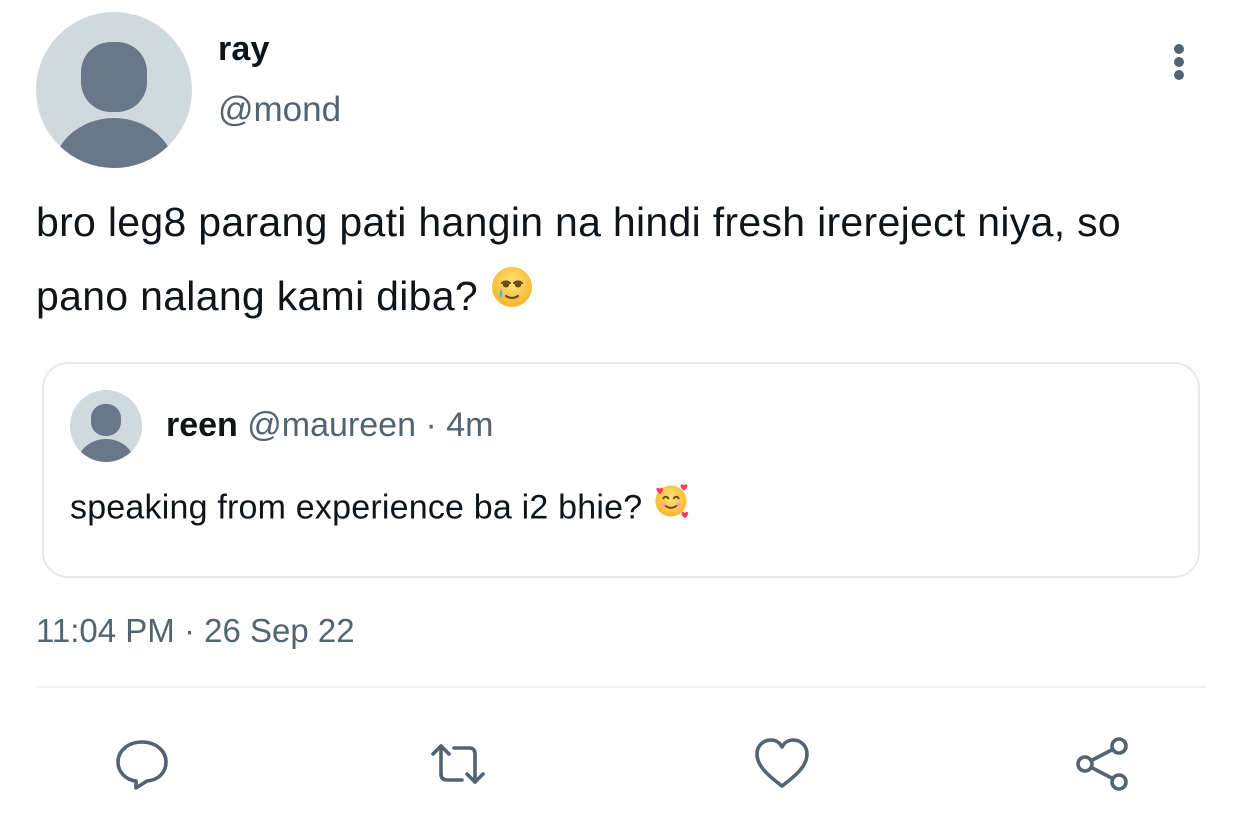 The height and width of the screenshot is (821, 1242). What do you see at coordinates (356, 507) in the screenshot?
I see `quoted-tweet-text-content: speaking from experience ba i2 bhie?` at bounding box center [356, 507].